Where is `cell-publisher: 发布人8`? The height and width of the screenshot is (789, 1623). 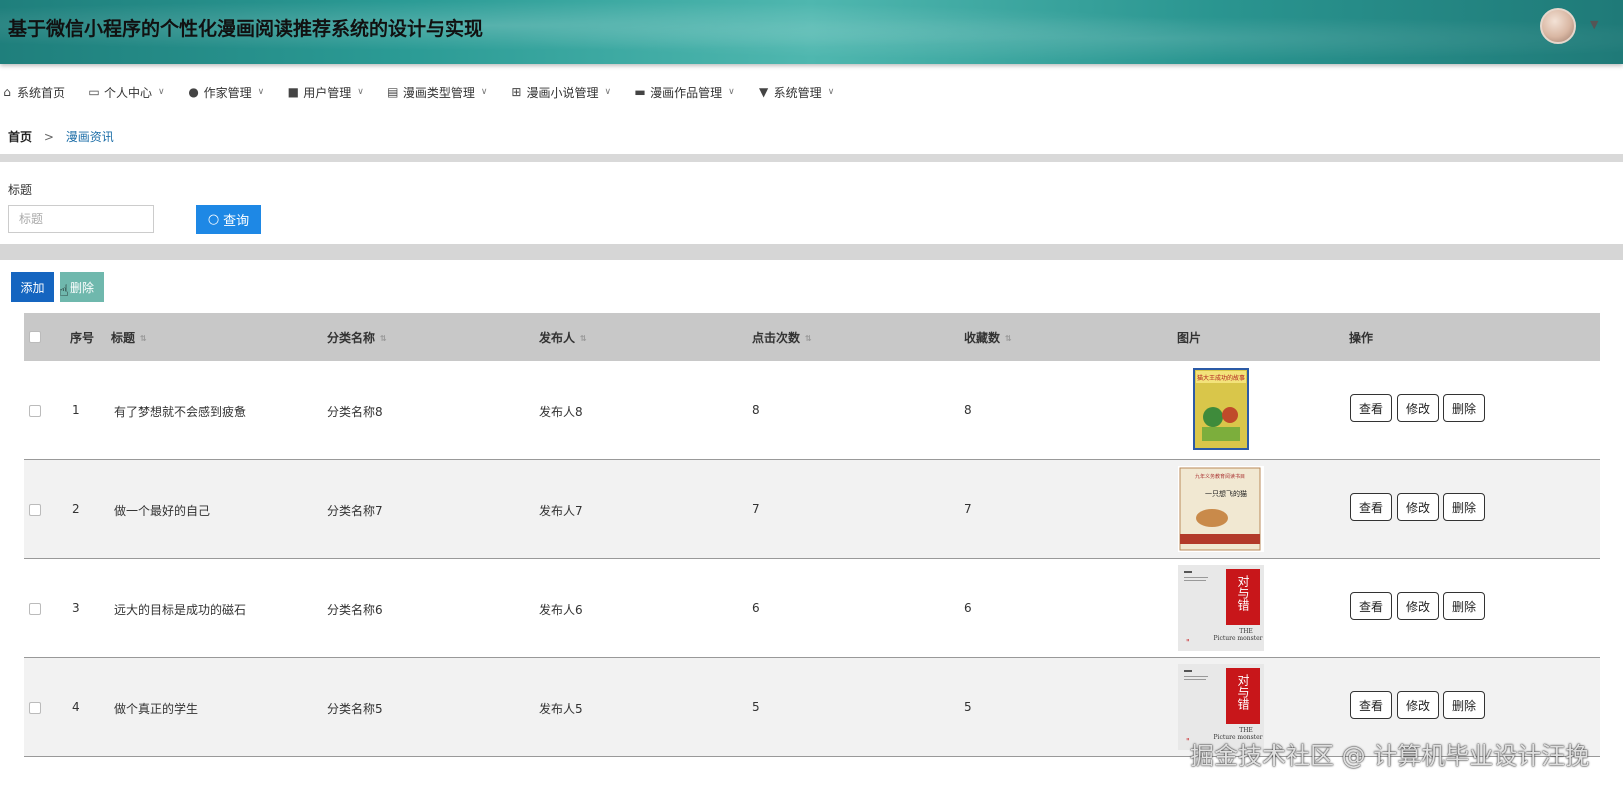
cell-publisher: 发布人8 is located at coordinates (561, 412).